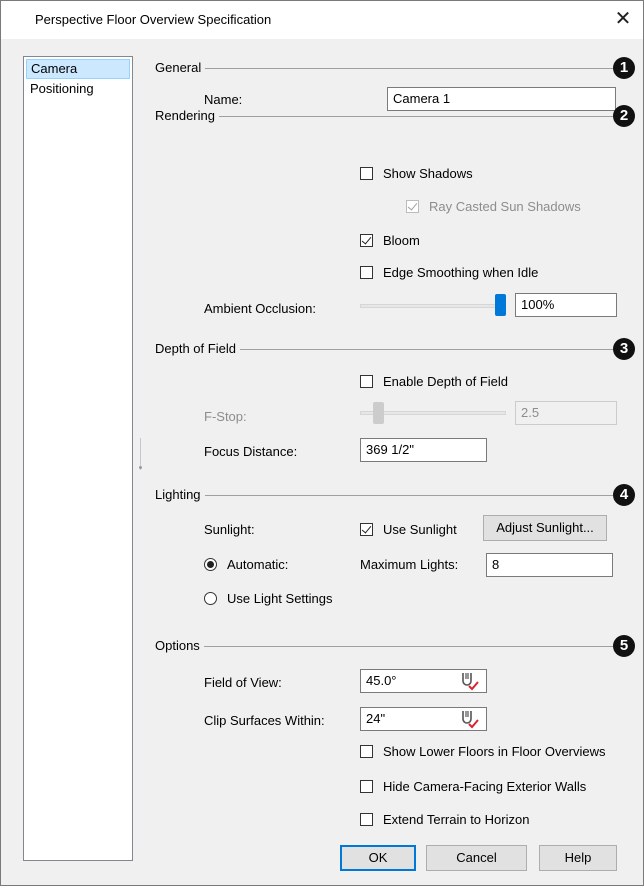  I want to click on automatic-radio, so click(210, 564).